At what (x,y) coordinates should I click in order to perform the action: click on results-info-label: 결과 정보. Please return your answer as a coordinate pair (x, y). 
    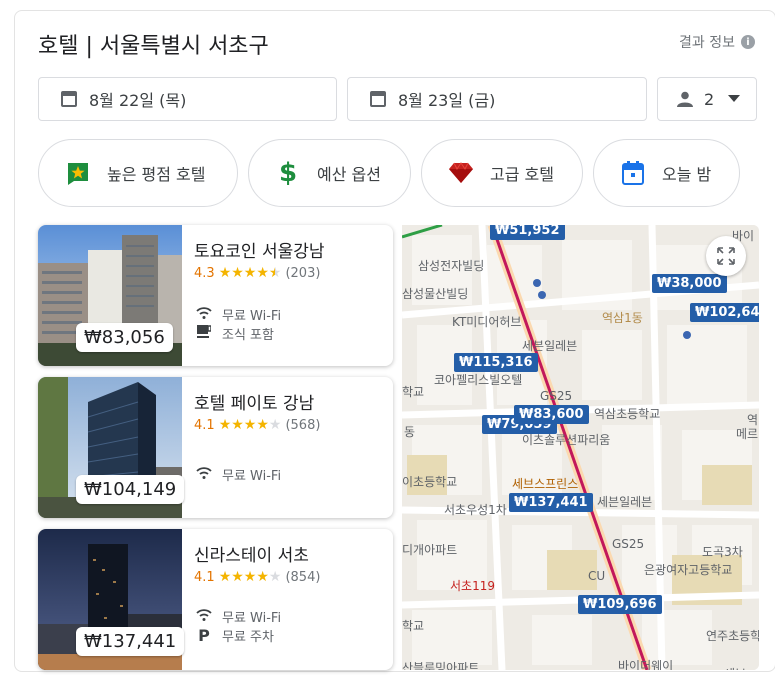
    Looking at the image, I should click on (707, 43).